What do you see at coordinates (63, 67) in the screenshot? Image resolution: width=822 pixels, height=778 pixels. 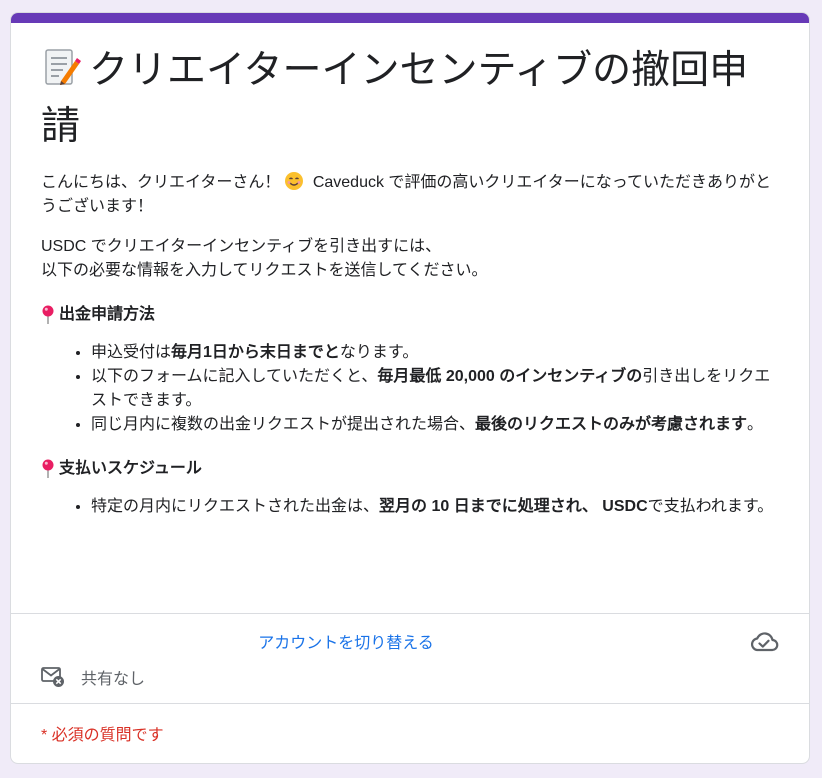 I see `memo-icon` at bounding box center [63, 67].